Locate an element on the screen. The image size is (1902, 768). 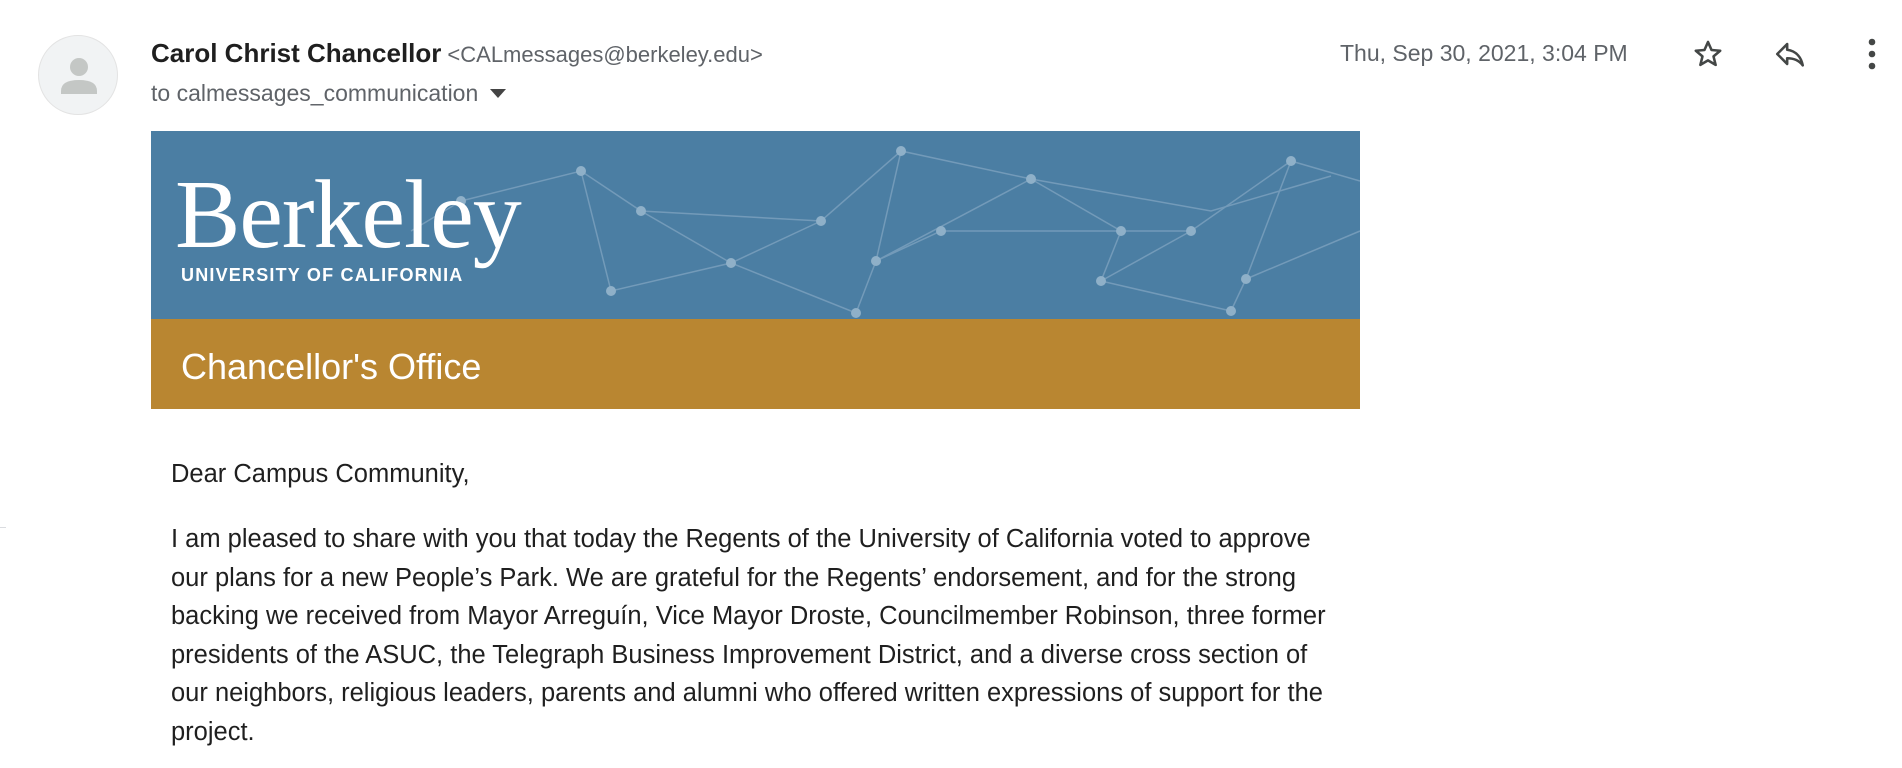
more-vert-icon is located at coordinates (1872, 54).